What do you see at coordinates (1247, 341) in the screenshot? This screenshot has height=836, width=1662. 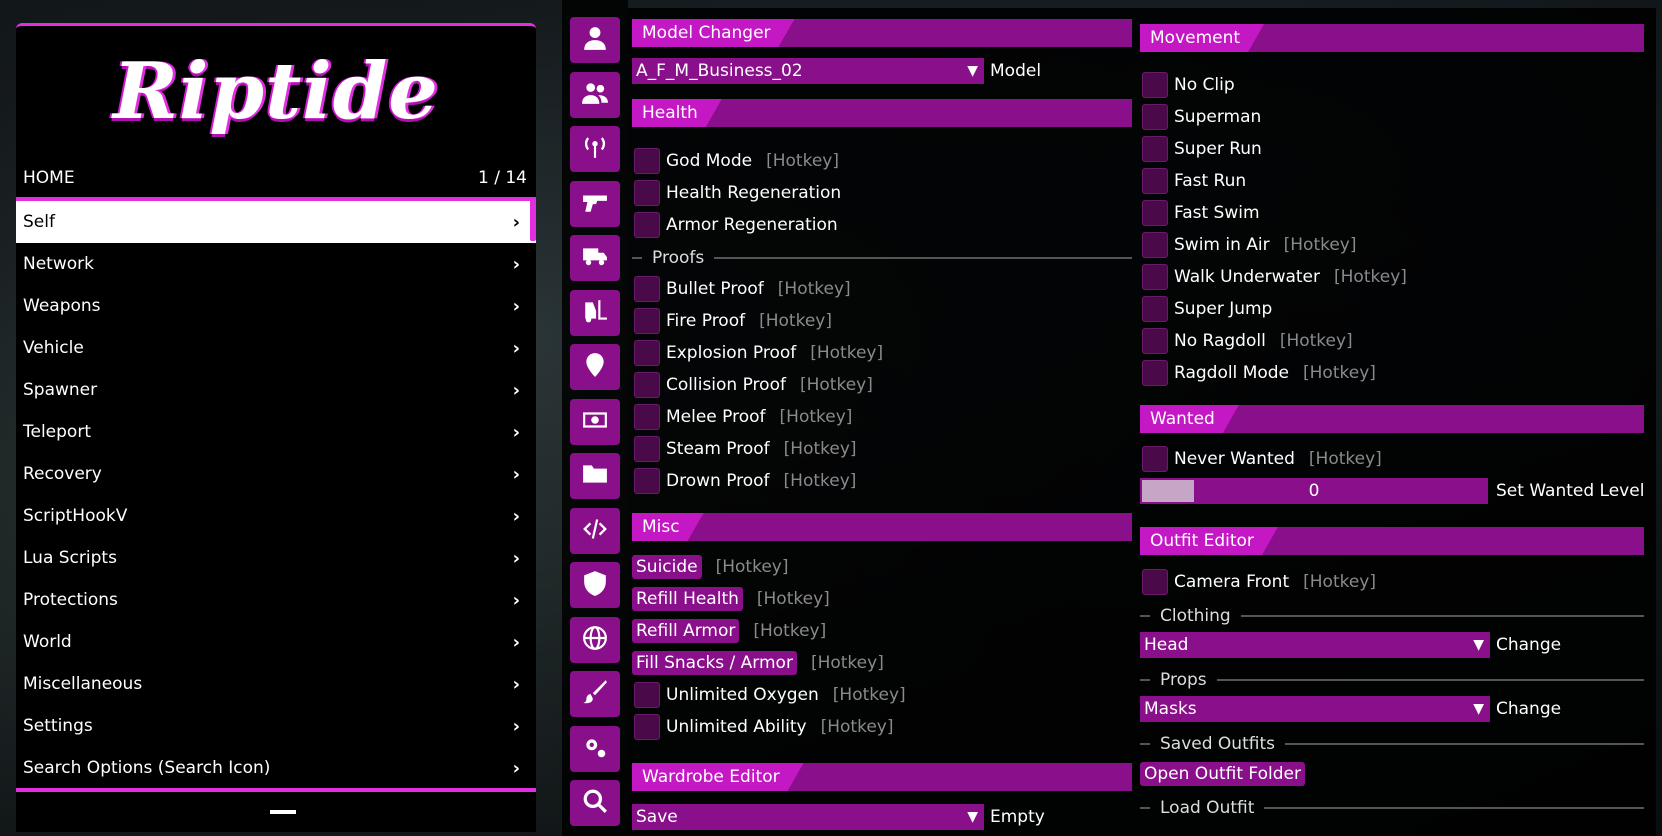 I see `movement-toggle: No Ragdoll [Hotkey]` at bounding box center [1247, 341].